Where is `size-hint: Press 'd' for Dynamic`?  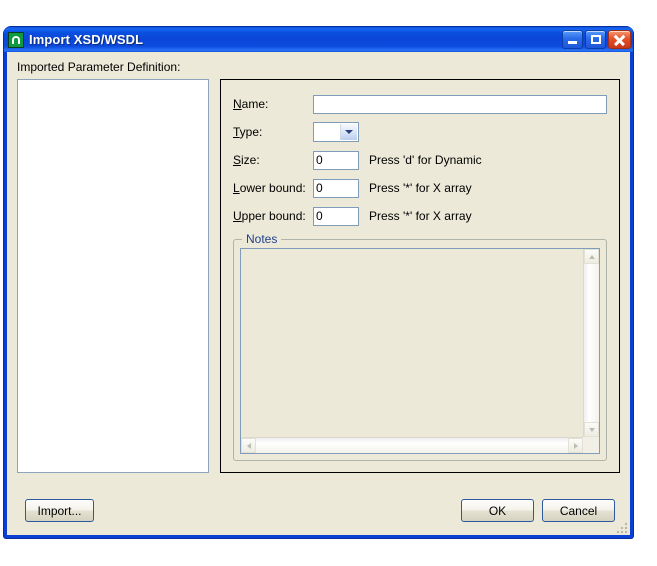 size-hint: Press 'd' for Dynamic is located at coordinates (425, 160).